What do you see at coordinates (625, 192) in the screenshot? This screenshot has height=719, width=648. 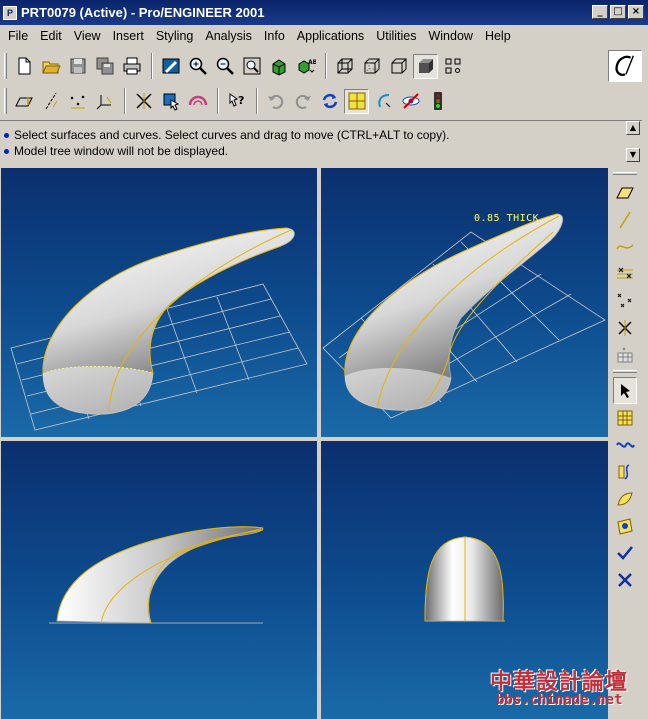 I see `plane-icon` at bounding box center [625, 192].